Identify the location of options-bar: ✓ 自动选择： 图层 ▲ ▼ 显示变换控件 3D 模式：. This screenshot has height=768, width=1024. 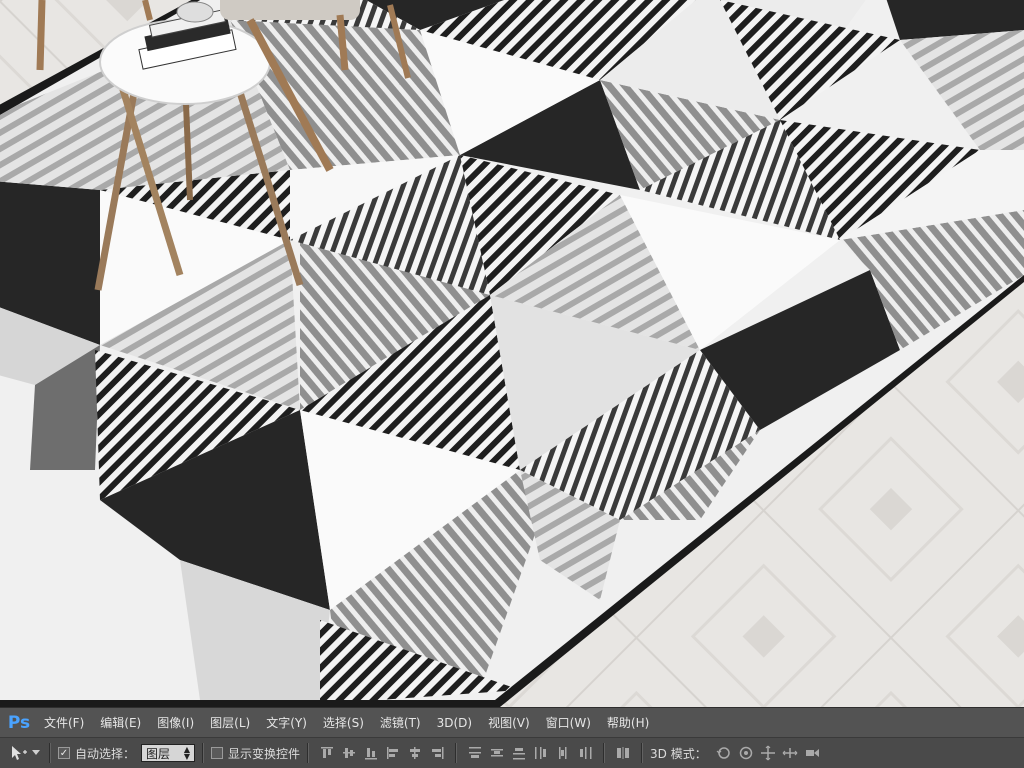
(512, 752).